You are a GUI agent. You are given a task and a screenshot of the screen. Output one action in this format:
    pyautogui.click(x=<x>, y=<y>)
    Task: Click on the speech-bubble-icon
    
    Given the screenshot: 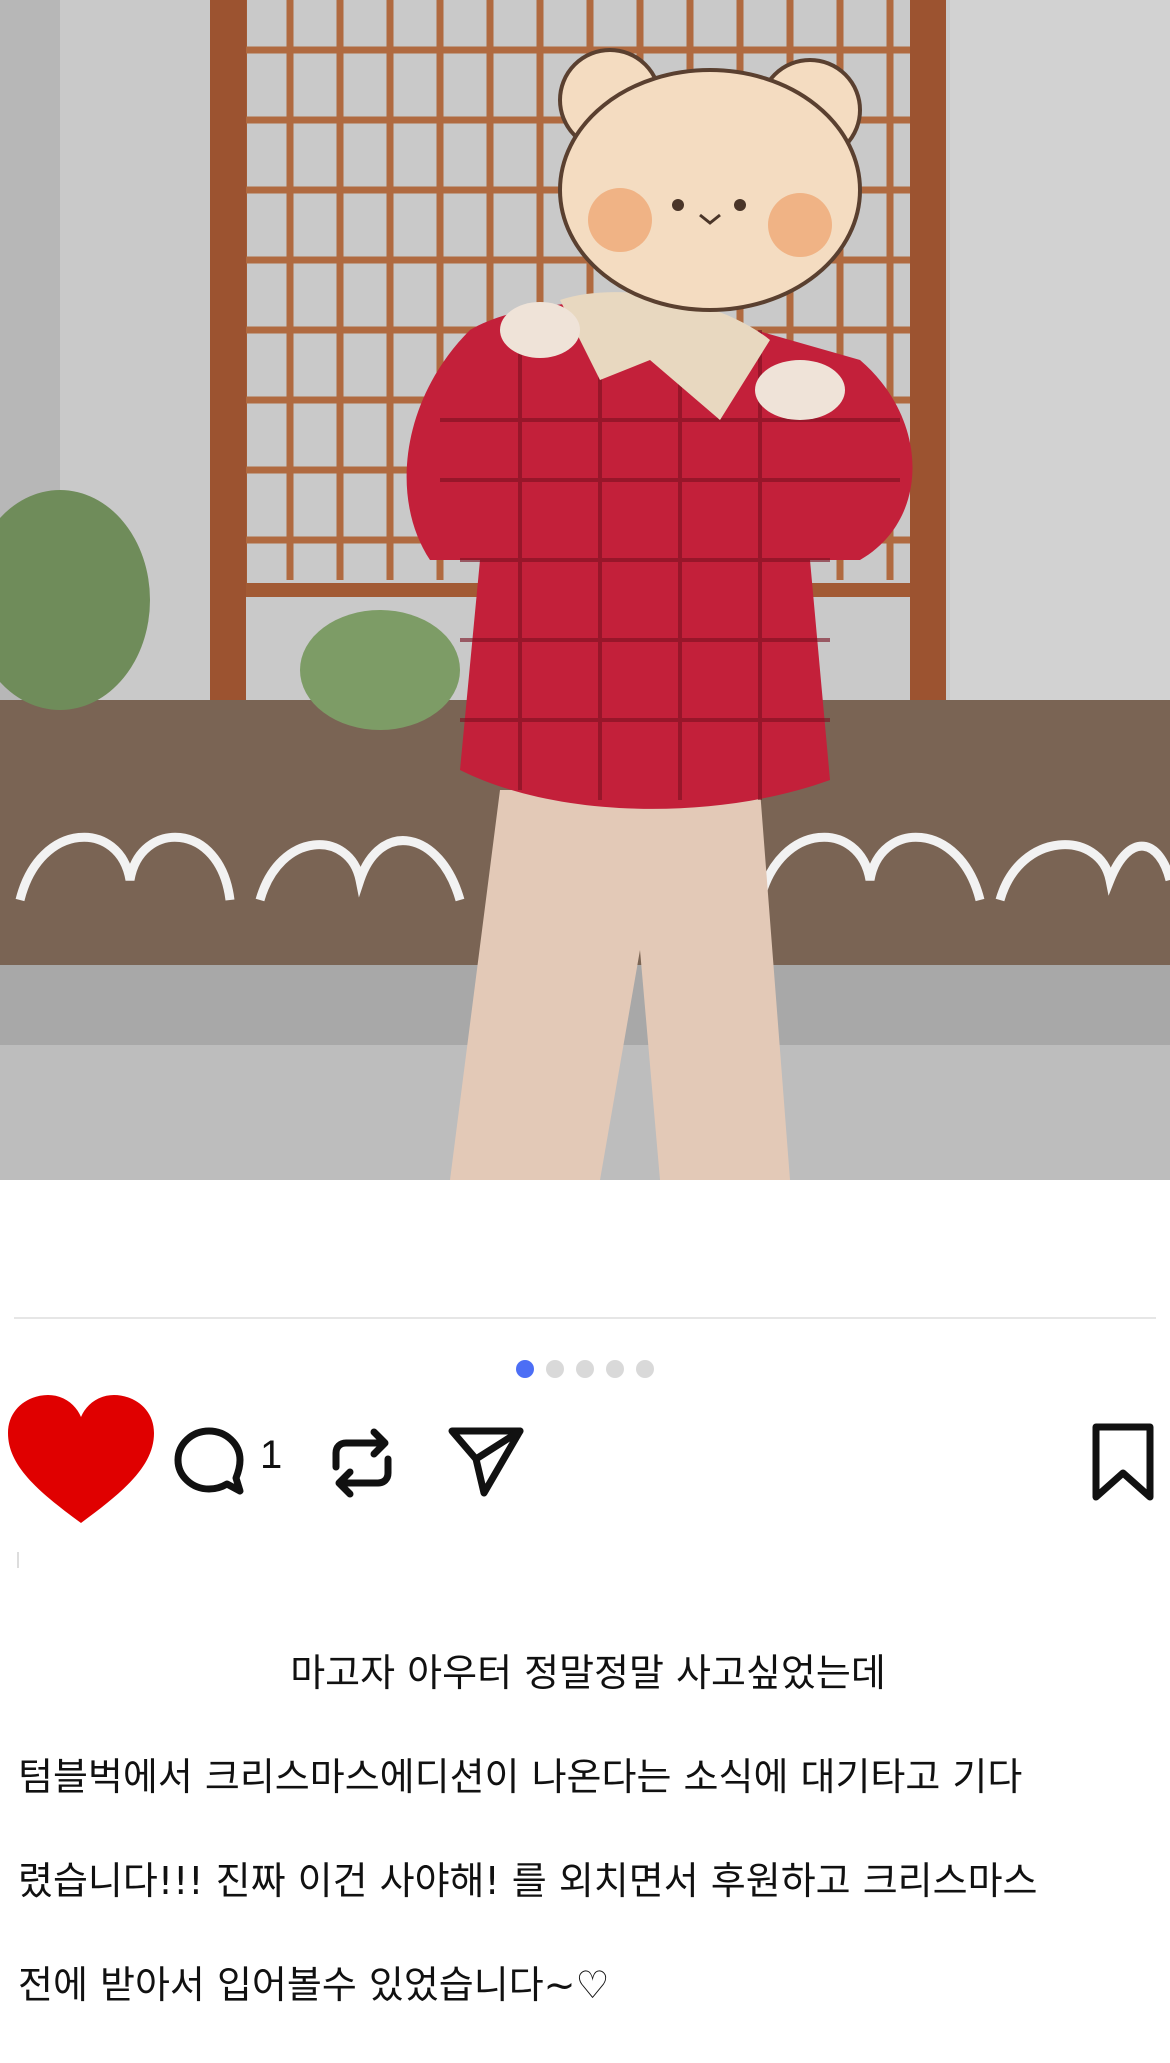 What is the action you would take?
    pyautogui.click(x=209, y=1461)
    